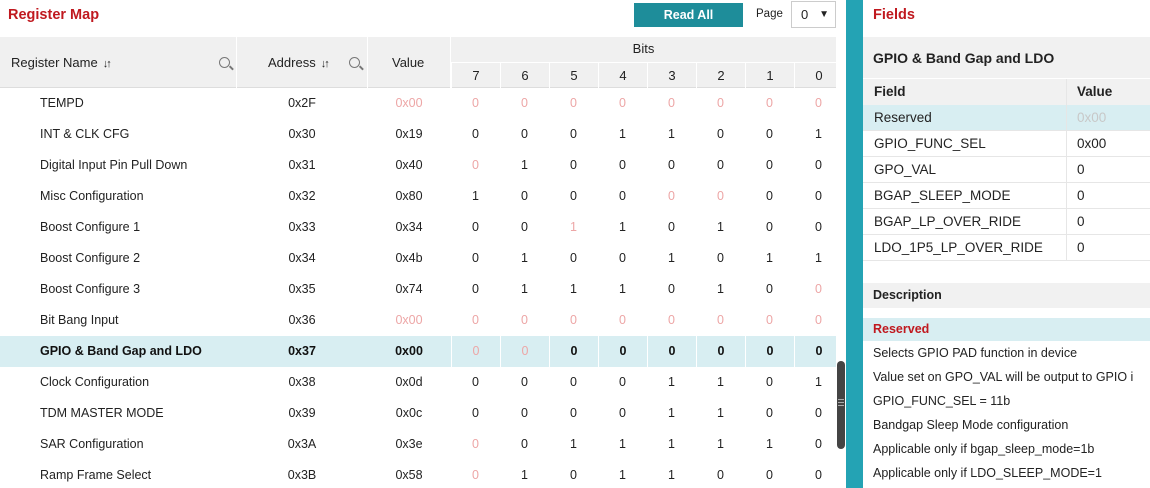 This screenshot has width=1150, height=488. What do you see at coordinates (409, 289) in the screenshot?
I see `register-value: 0x74` at bounding box center [409, 289].